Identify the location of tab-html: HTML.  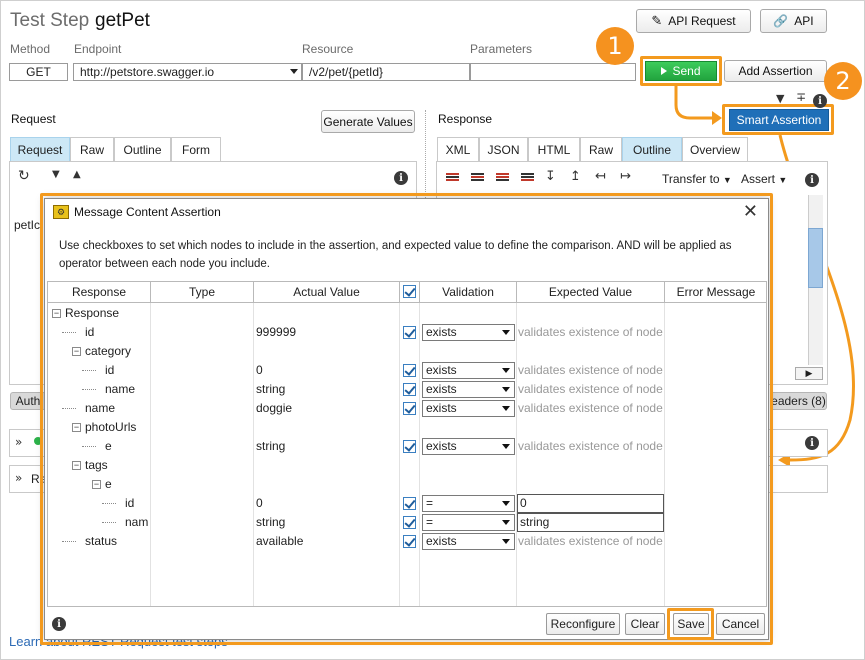
(554, 149).